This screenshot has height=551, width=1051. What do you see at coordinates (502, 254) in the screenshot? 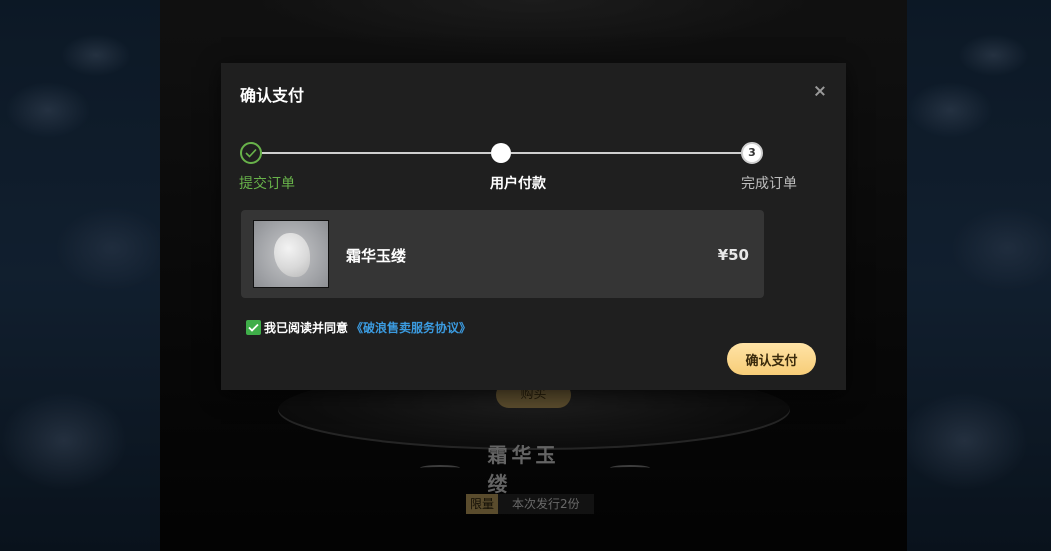
I see `product-card: 霜华玉缕 ¥50` at bounding box center [502, 254].